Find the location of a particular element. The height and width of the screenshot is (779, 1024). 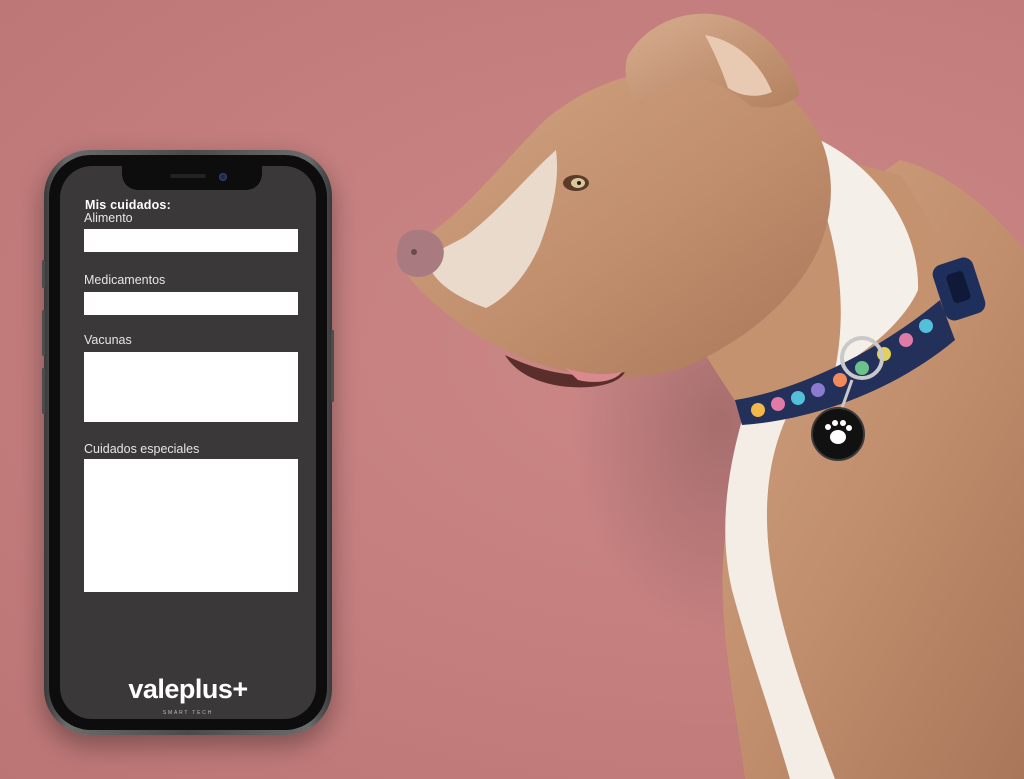

phone-volume-up-button is located at coordinates (43, 333).